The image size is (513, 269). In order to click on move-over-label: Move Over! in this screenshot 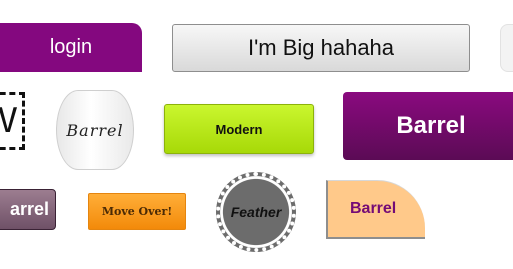, I will do `click(137, 211)`.